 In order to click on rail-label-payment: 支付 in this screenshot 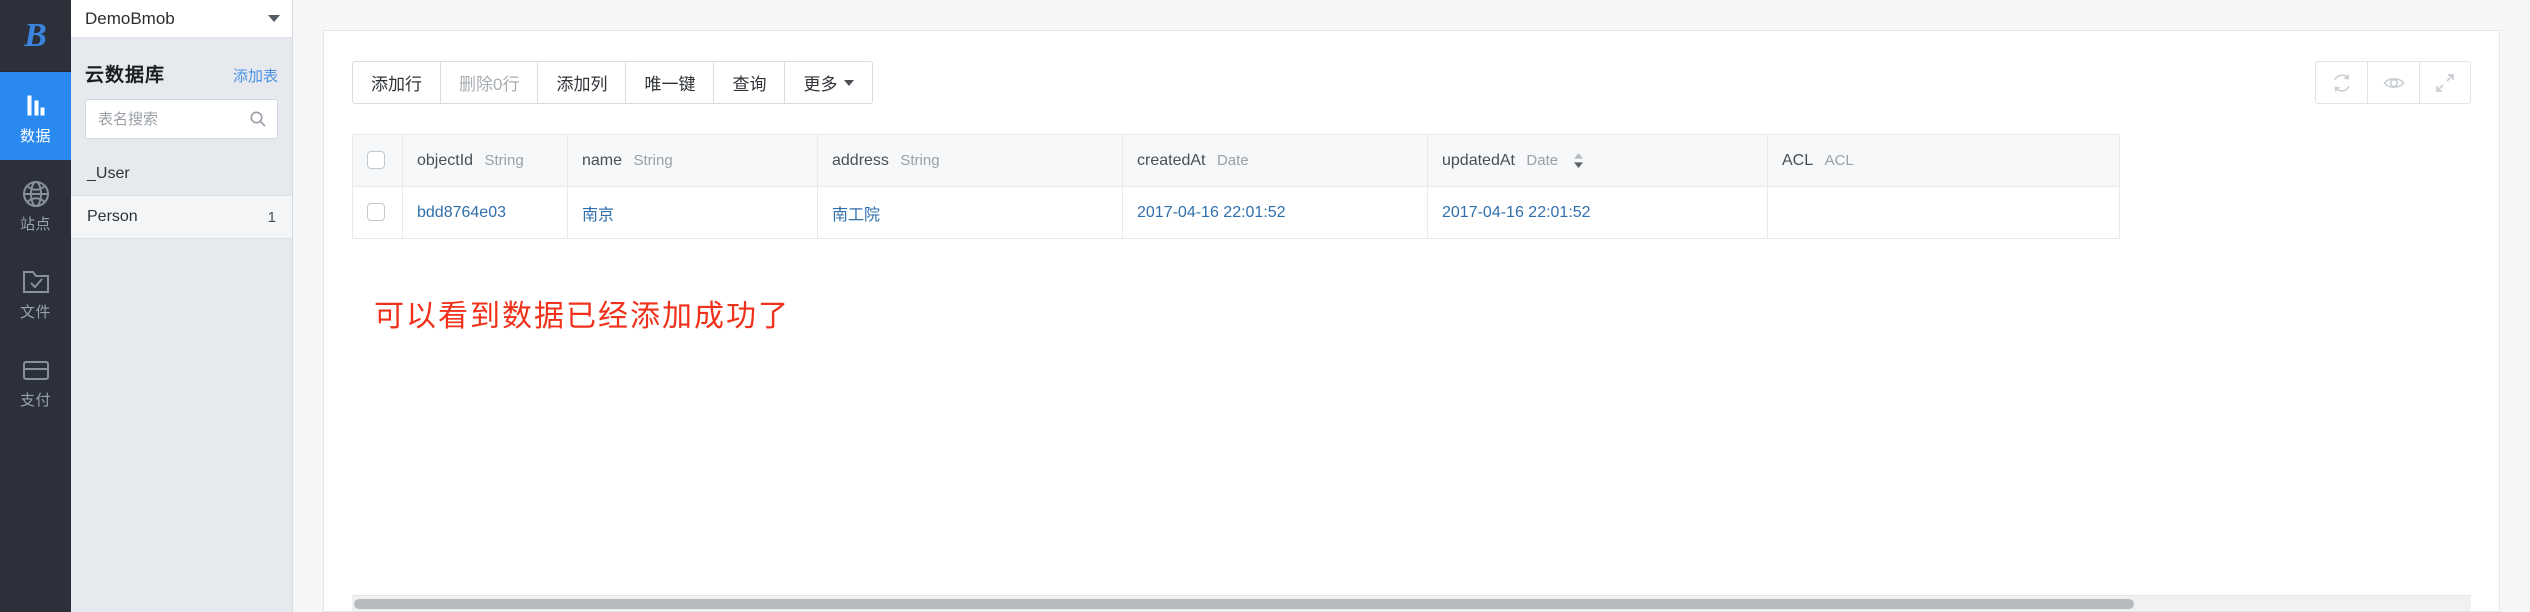, I will do `click(35, 400)`.